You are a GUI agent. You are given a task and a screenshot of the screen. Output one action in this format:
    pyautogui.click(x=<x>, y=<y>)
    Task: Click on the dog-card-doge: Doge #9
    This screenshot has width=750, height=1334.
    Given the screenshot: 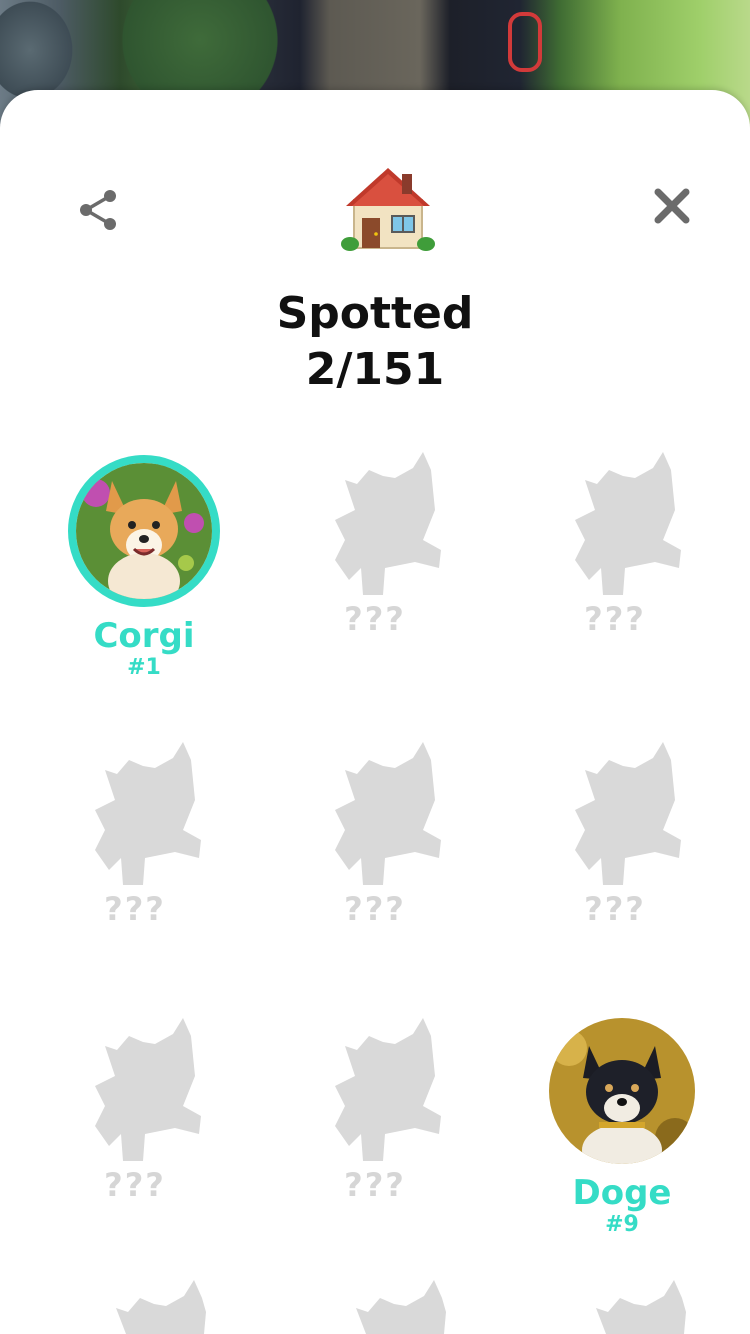 What is the action you would take?
    pyautogui.click(x=622, y=1128)
    